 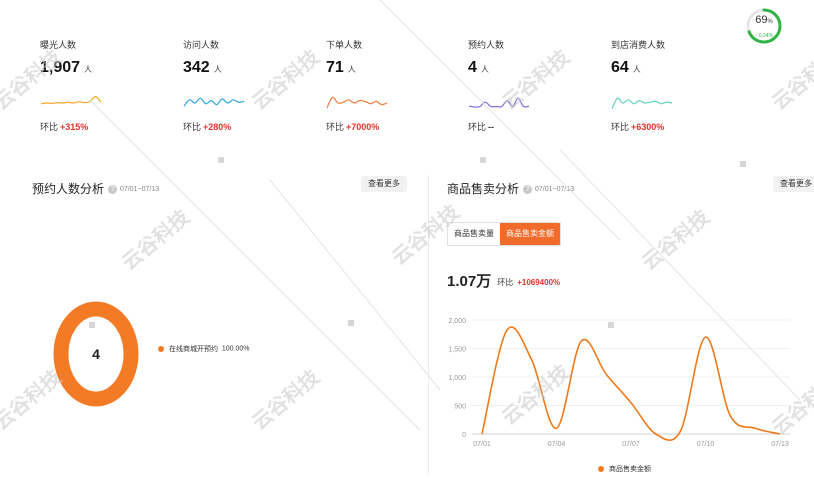 I want to click on x-tick-label: 07/13, so click(x=780, y=444).